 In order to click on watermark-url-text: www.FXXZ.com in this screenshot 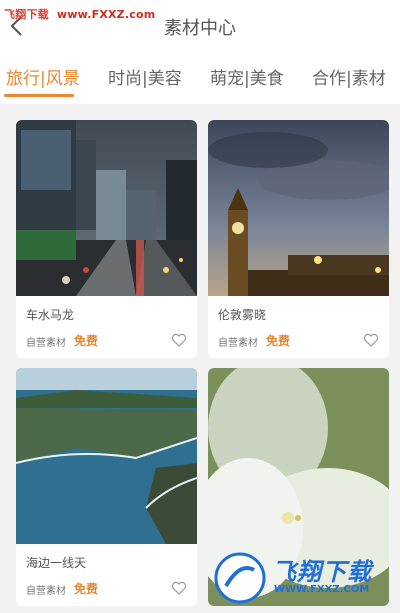, I will do `click(106, 14)`.